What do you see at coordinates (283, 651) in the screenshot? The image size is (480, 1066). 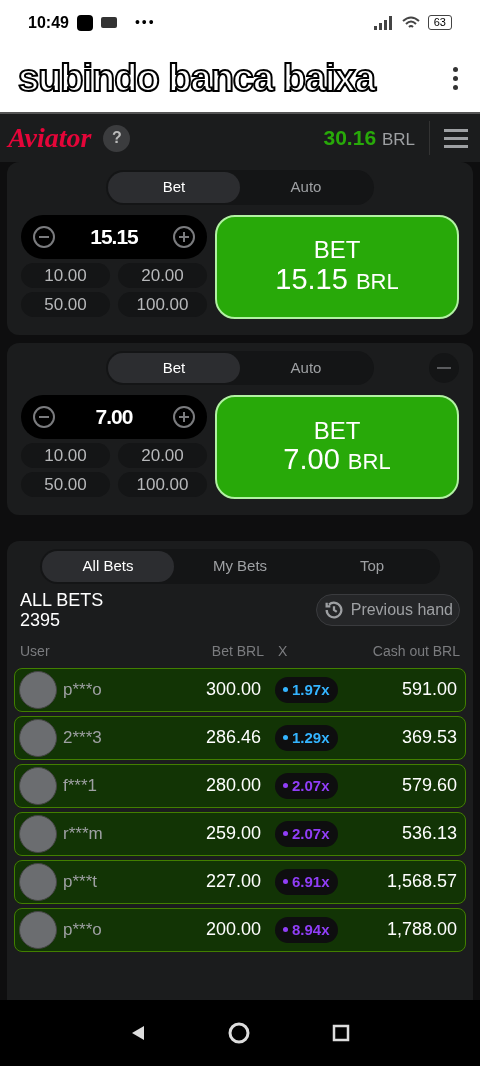 I see `column-header: X` at bounding box center [283, 651].